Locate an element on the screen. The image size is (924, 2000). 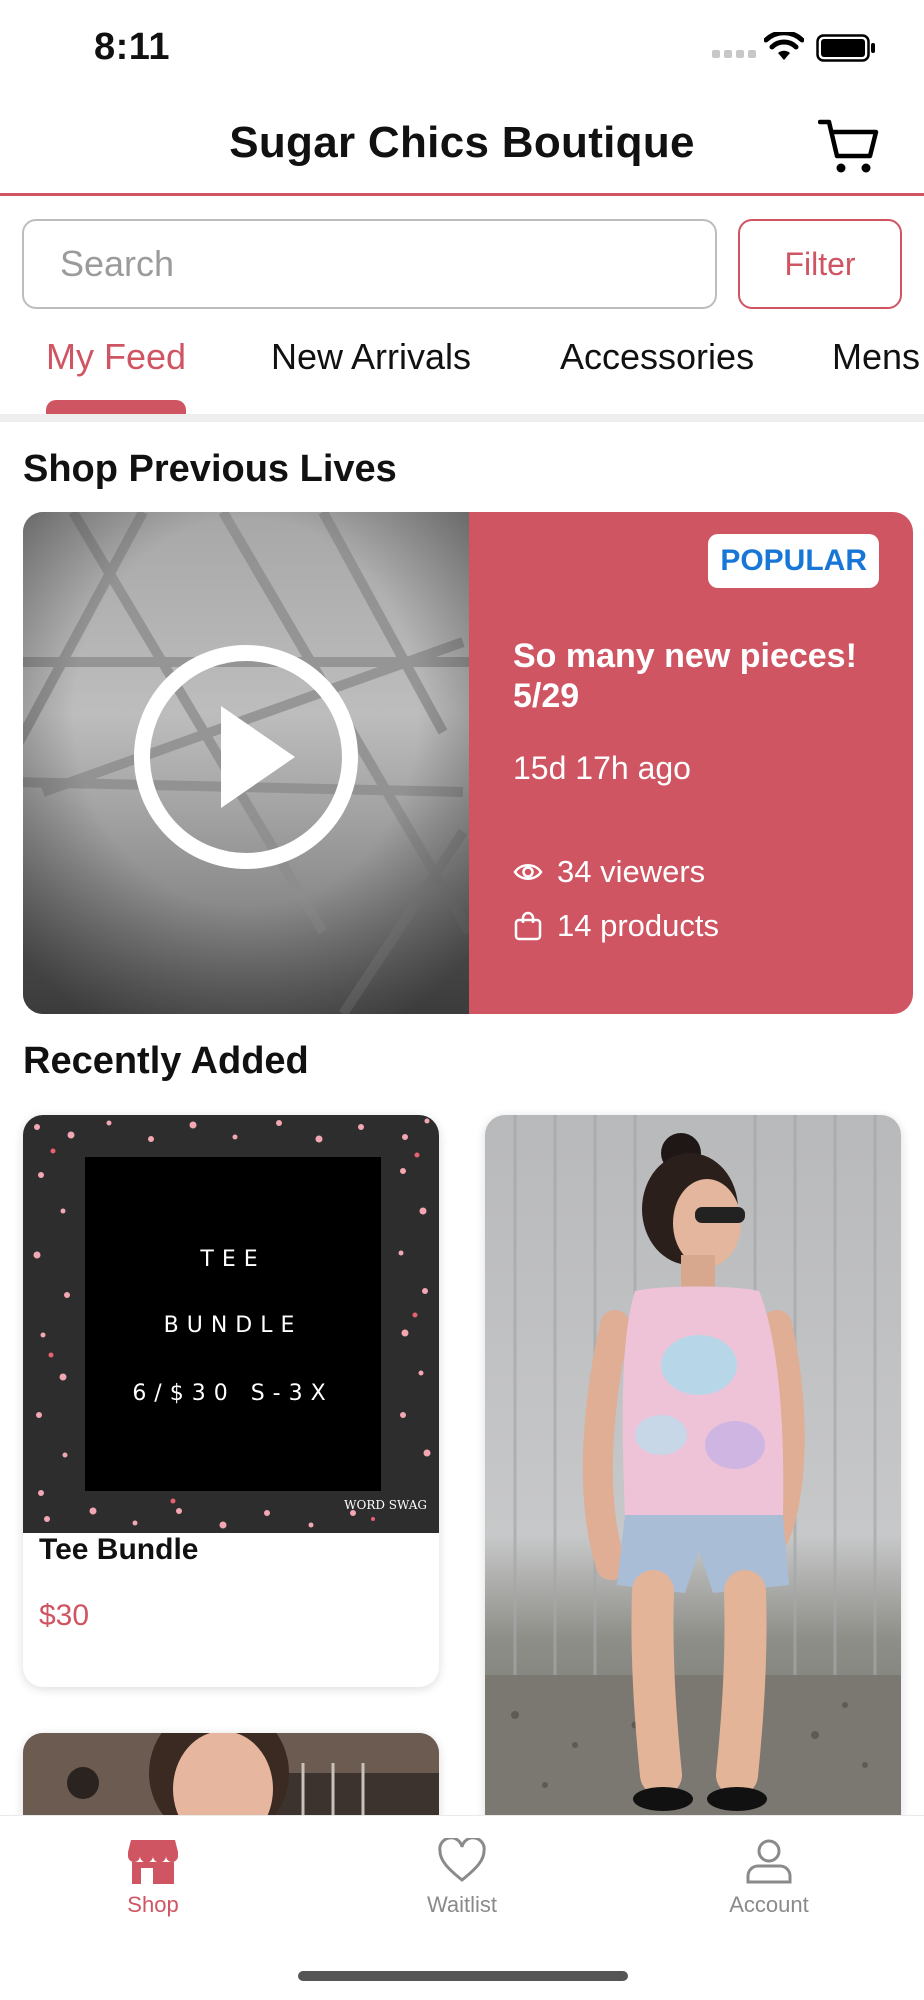
viewers-row: 34 viewers is located at coordinates (609, 872).